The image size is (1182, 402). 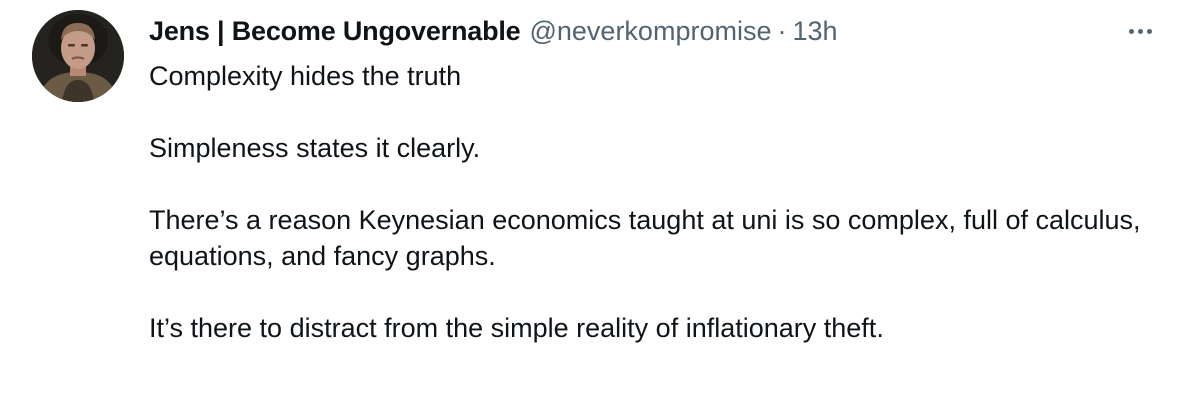 What do you see at coordinates (305, 76) in the screenshot?
I see `tweet-paragraph: Complexity hides the truth` at bounding box center [305, 76].